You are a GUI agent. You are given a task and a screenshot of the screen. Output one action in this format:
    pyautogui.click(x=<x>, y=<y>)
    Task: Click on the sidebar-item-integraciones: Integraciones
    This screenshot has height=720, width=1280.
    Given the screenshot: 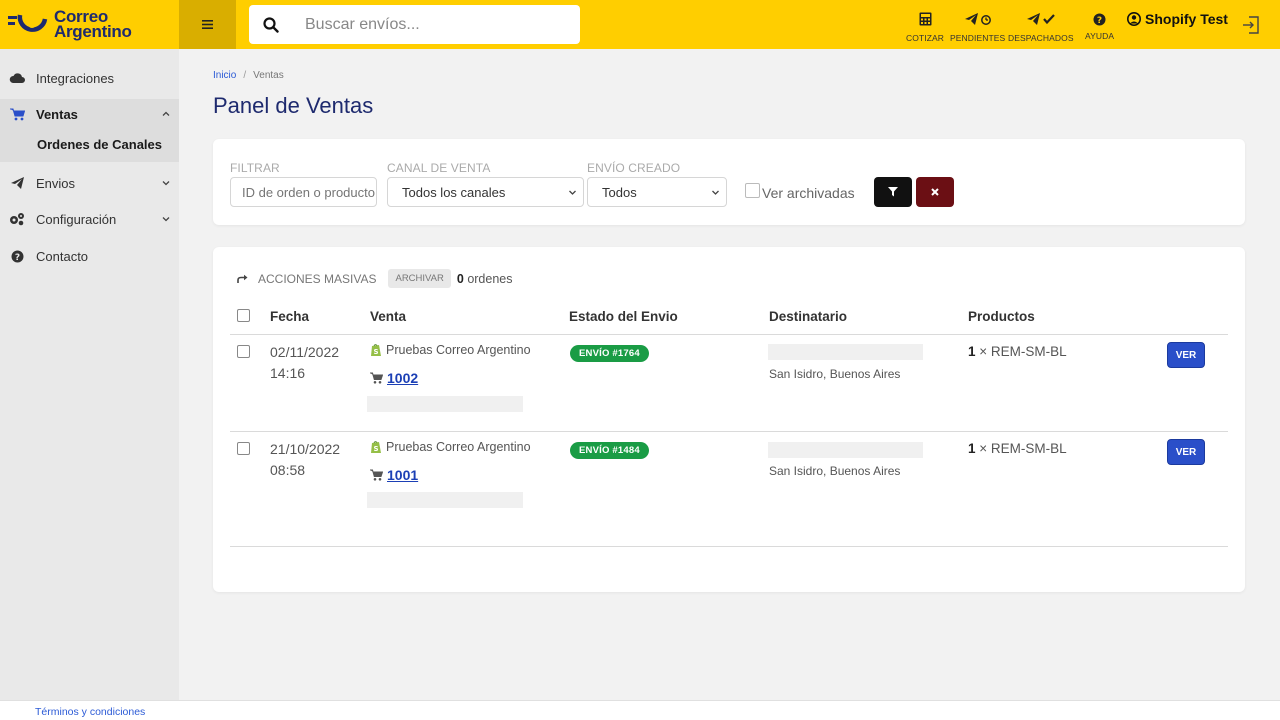 What is the action you would take?
    pyautogui.click(x=89, y=78)
    